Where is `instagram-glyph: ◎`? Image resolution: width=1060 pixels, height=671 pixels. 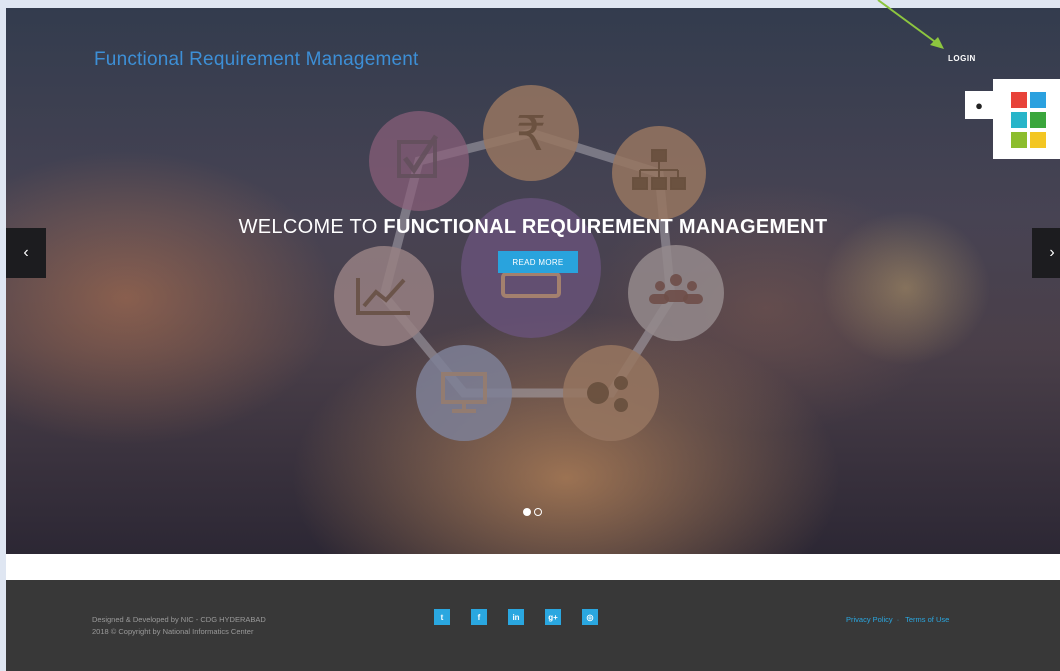
instagram-glyph: ◎ is located at coordinates (590, 617).